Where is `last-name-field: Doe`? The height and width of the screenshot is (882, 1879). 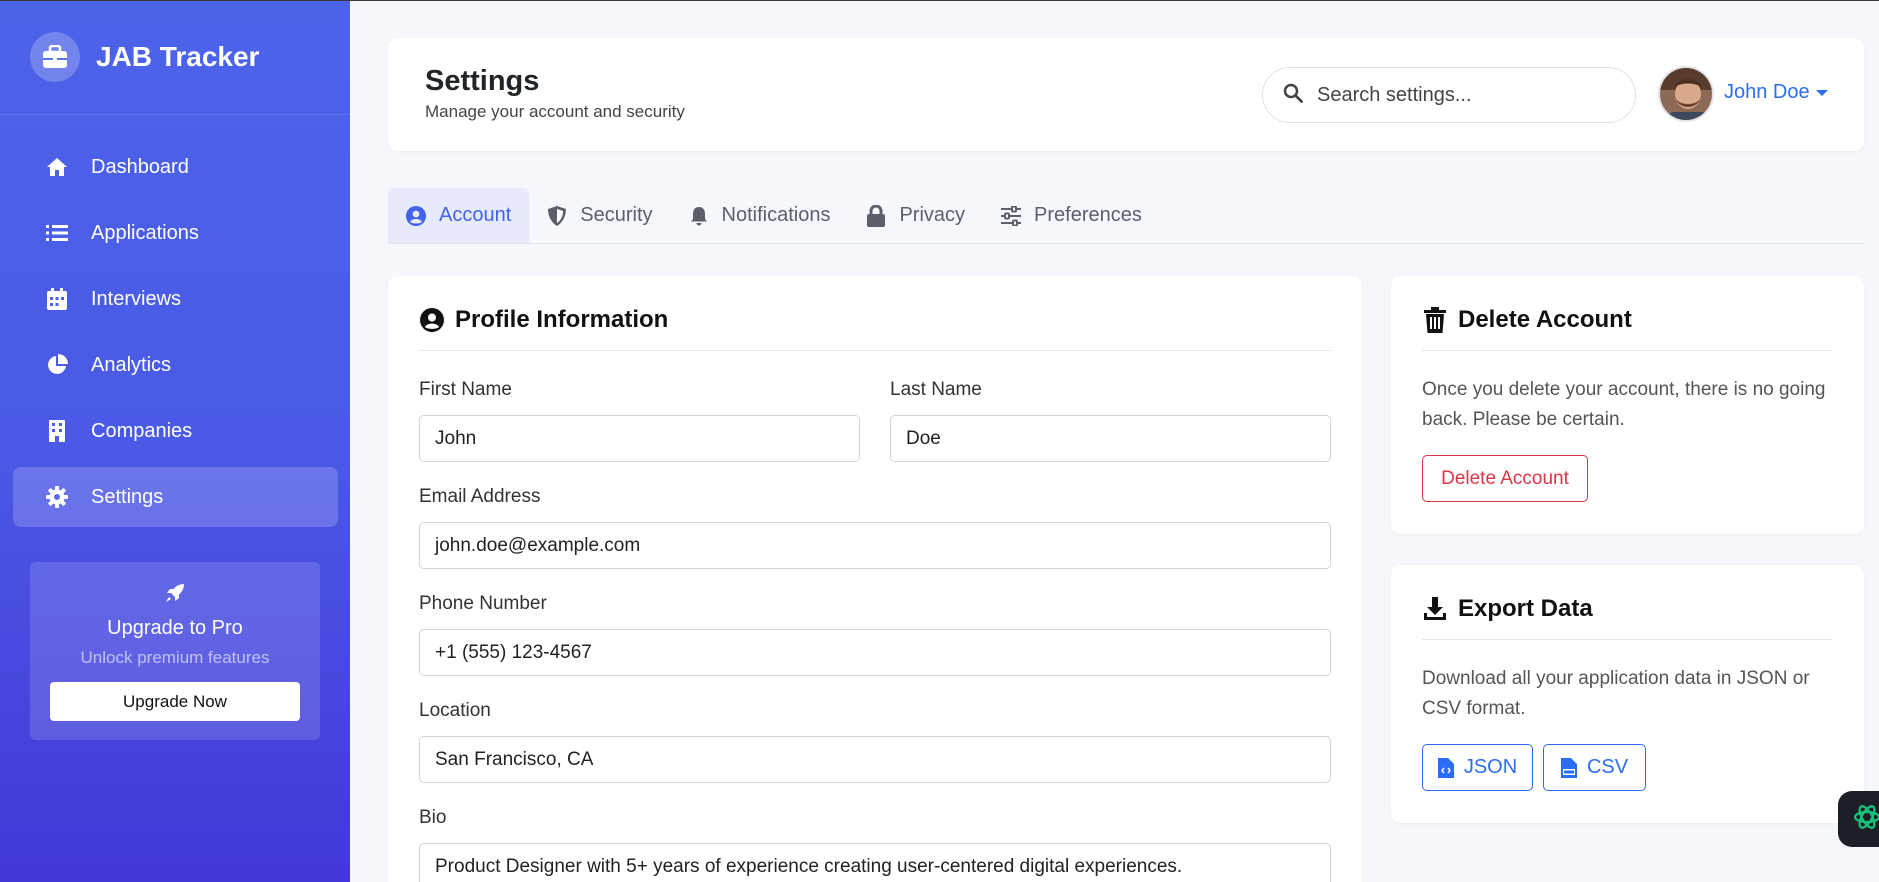
last-name-field: Doe is located at coordinates (1110, 438).